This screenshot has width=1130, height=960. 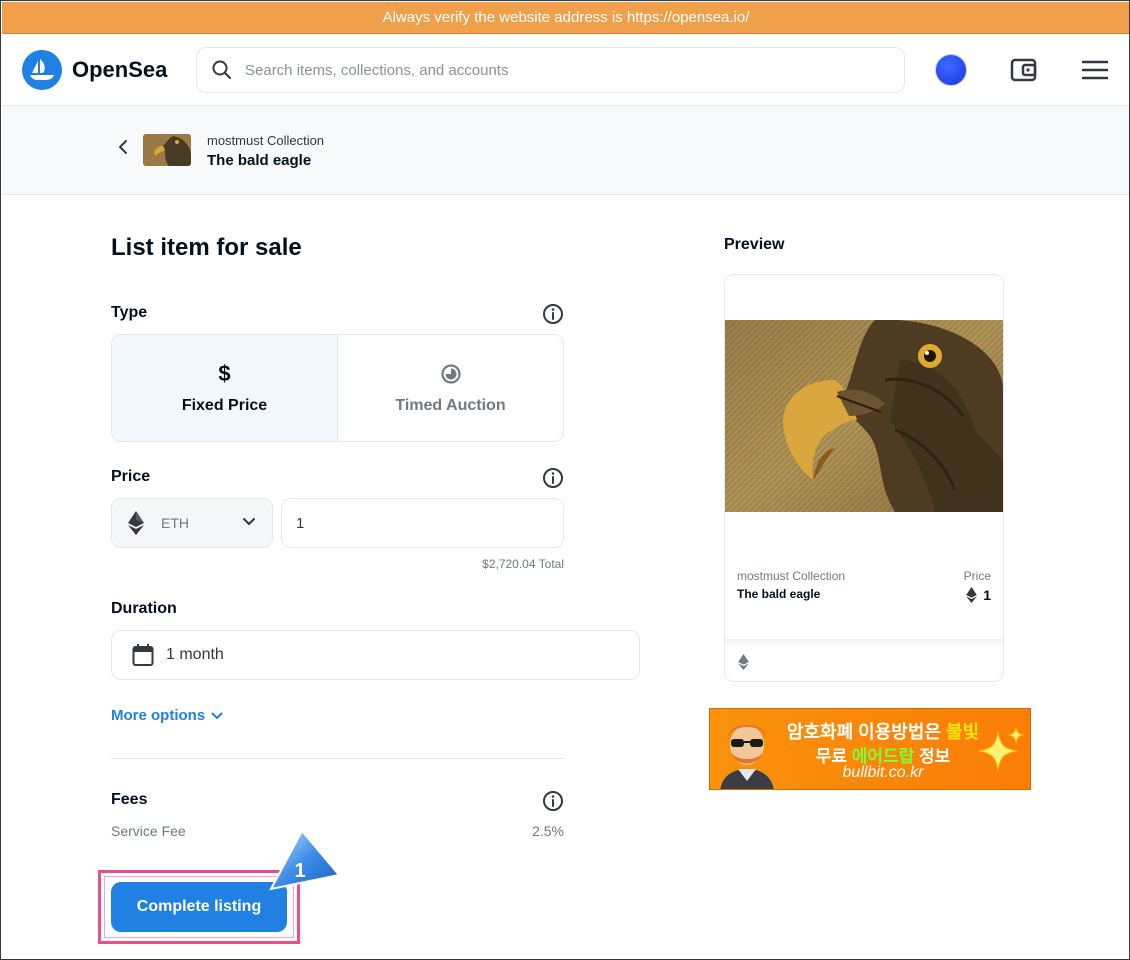 I want to click on preview-price-label: Price, so click(x=977, y=576).